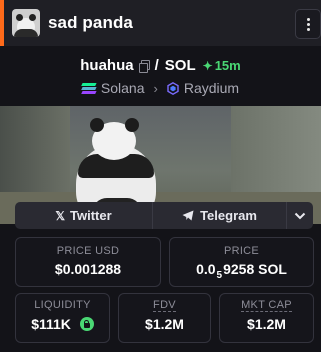 Image resolution: width=321 pixels, height=352 pixels. I want to click on liquidity-value-row: $111K, so click(62, 324).